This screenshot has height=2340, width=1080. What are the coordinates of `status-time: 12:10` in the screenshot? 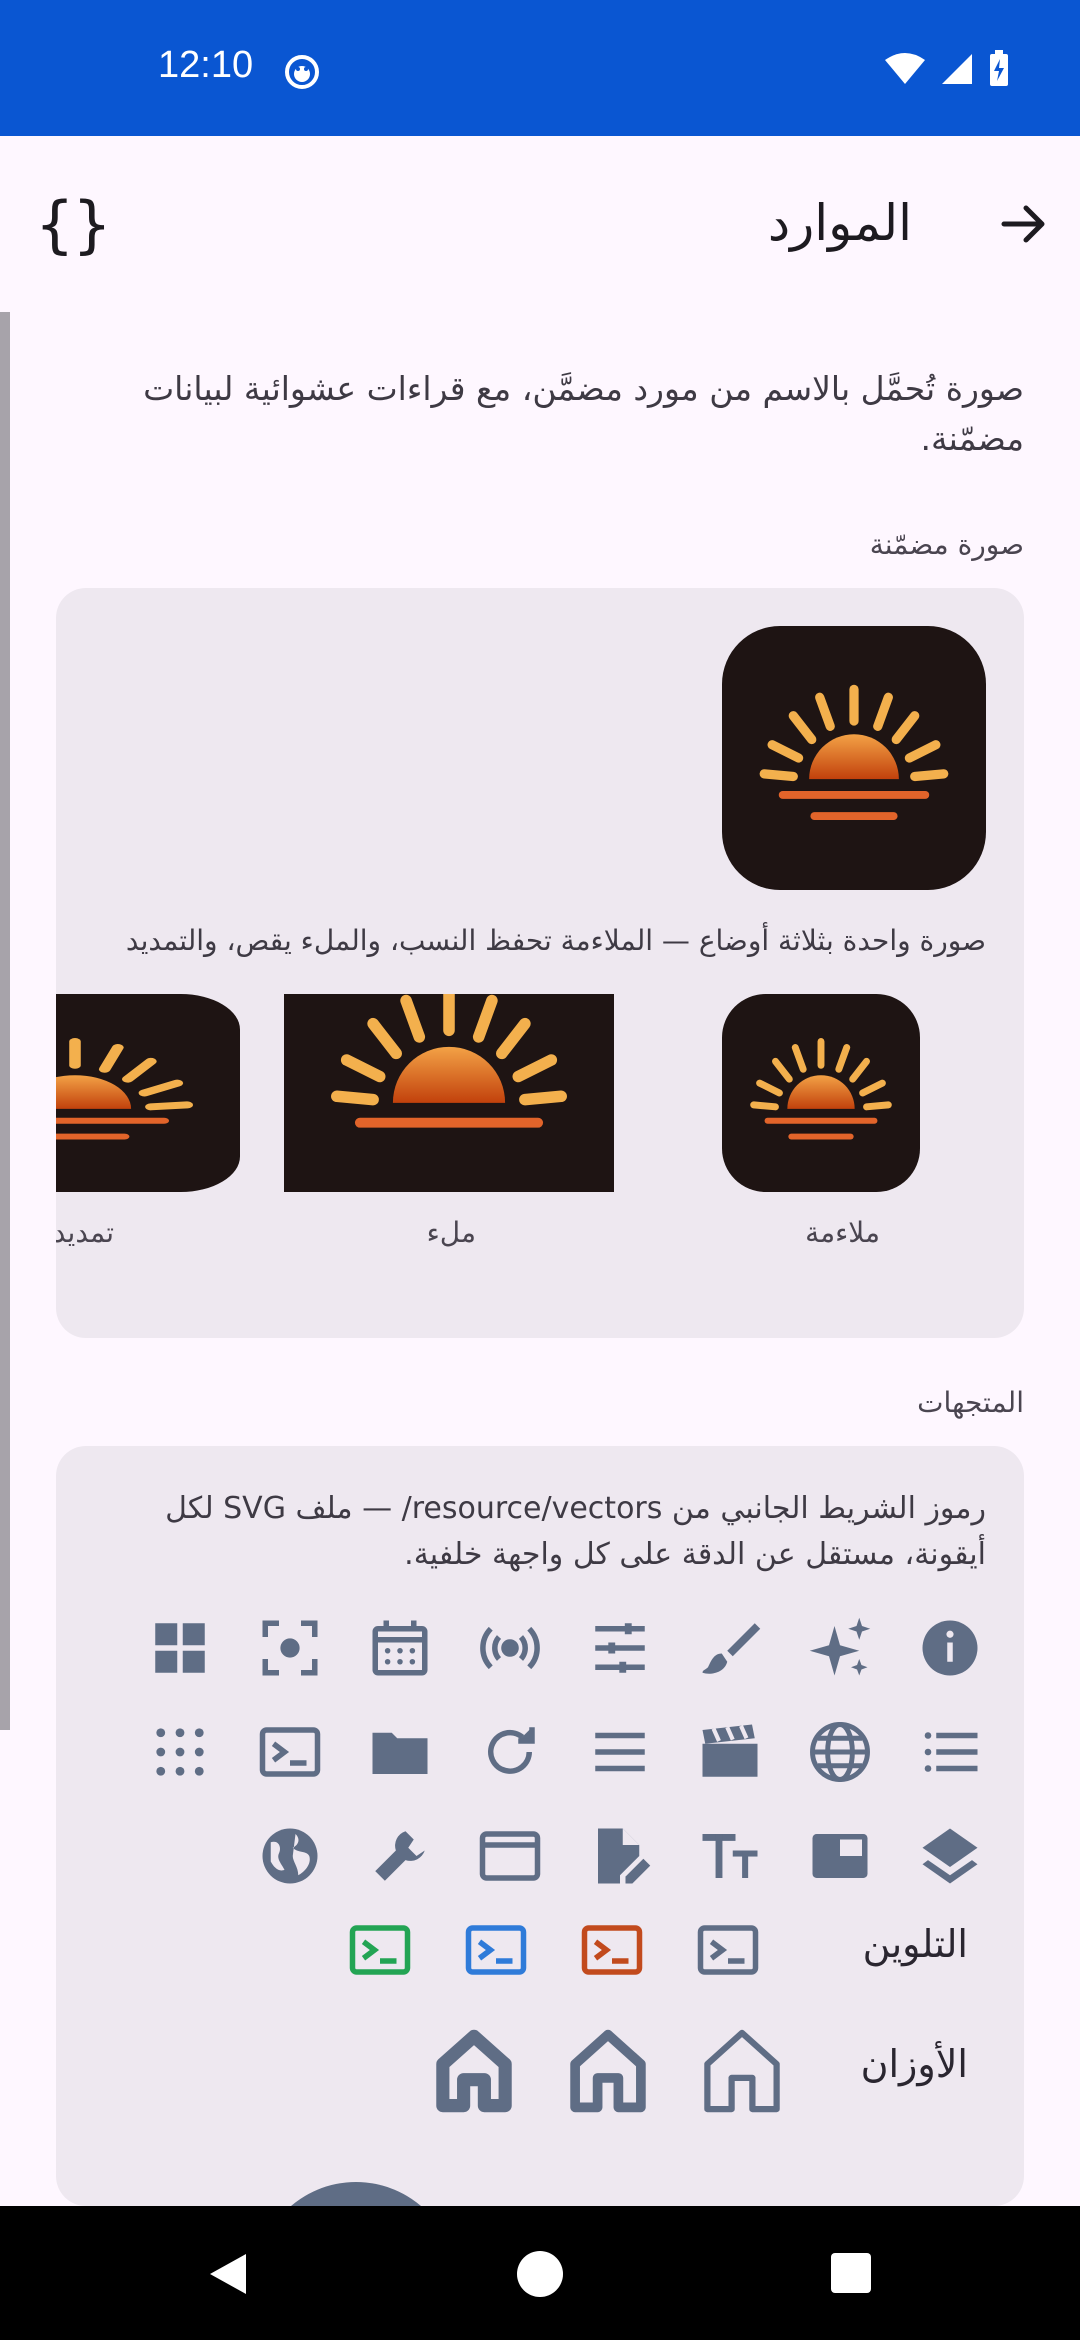 It's located at (206, 65).